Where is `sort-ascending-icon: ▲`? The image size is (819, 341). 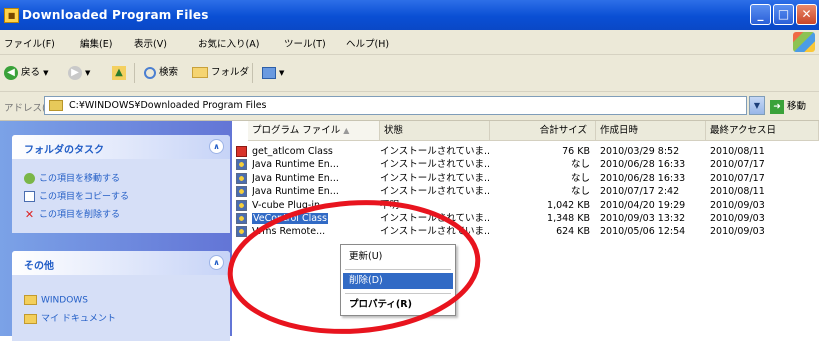 sort-ascending-icon: ▲ is located at coordinates (346, 130).